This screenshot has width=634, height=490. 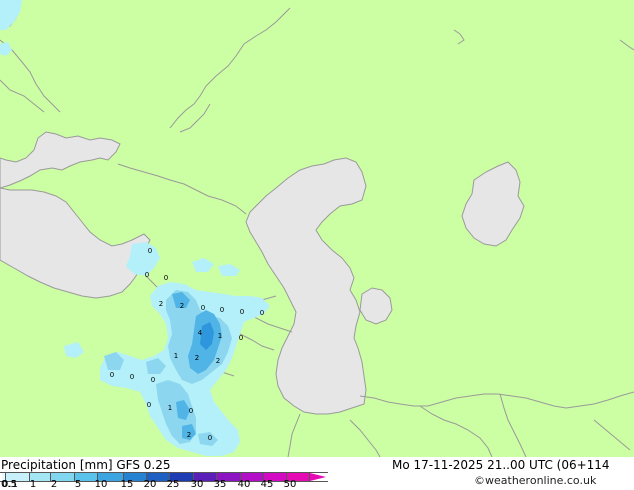 What do you see at coordinates (150, 484) in the screenshot?
I see `colorbar-tick-label: 20` at bounding box center [150, 484].